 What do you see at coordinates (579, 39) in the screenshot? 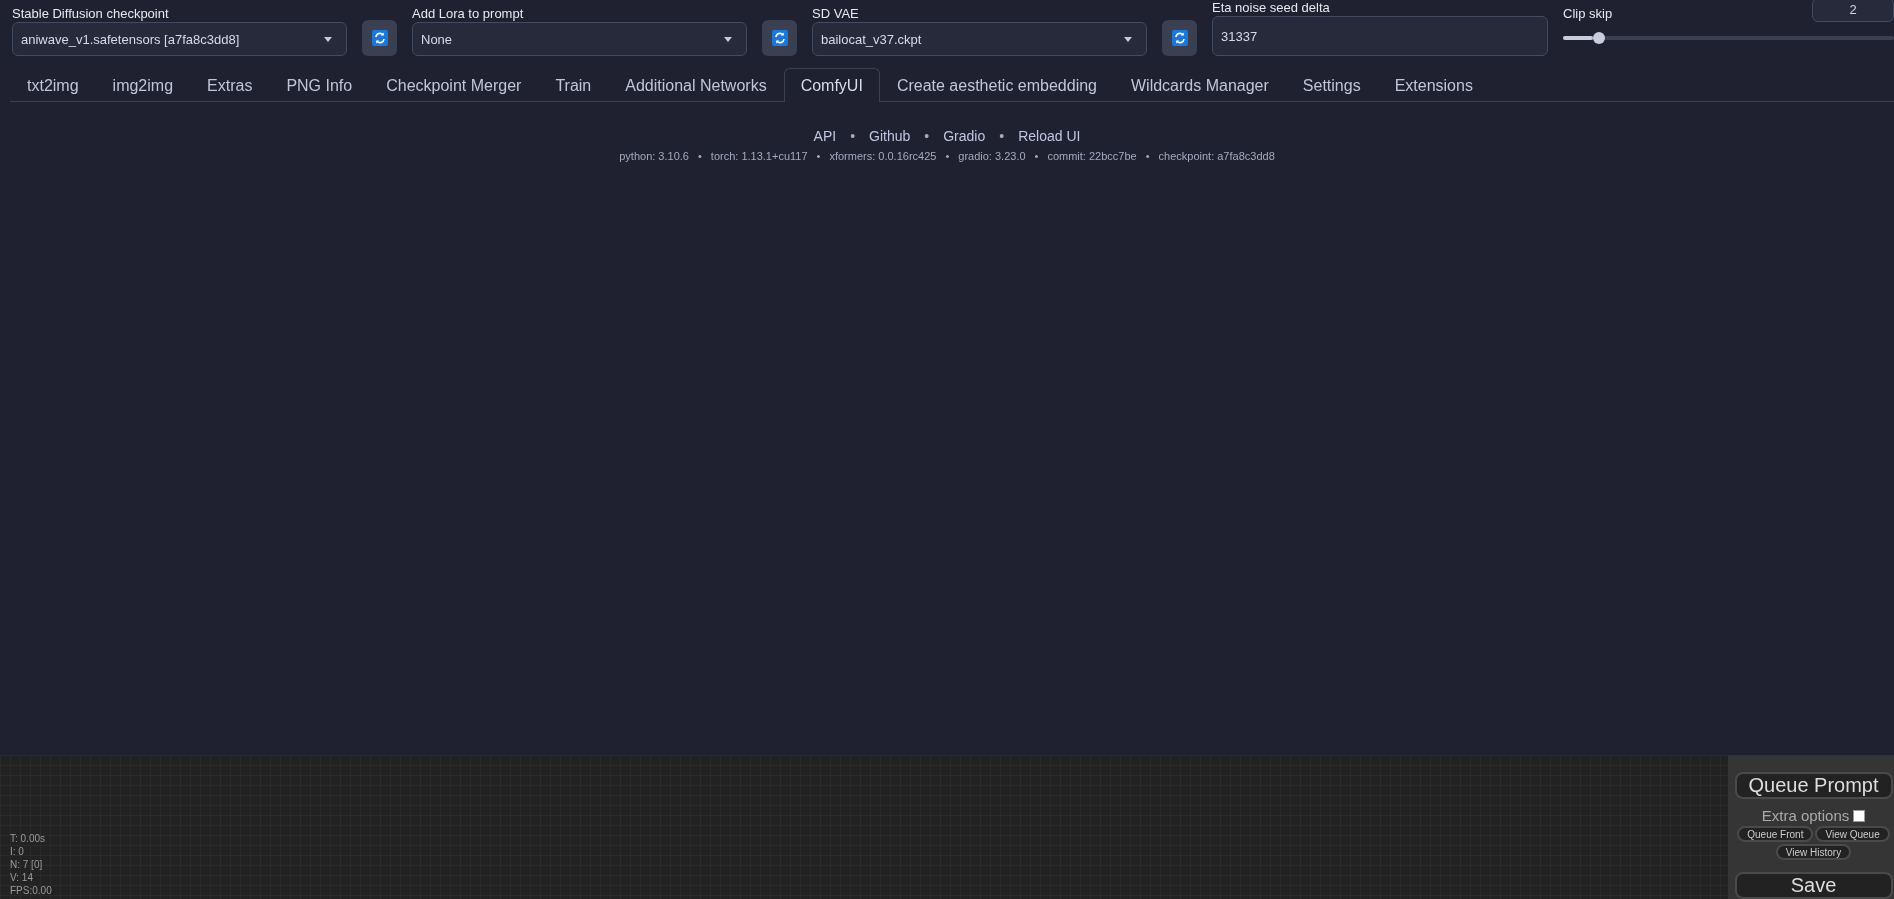
I see `dropdown: None` at bounding box center [579, 39].